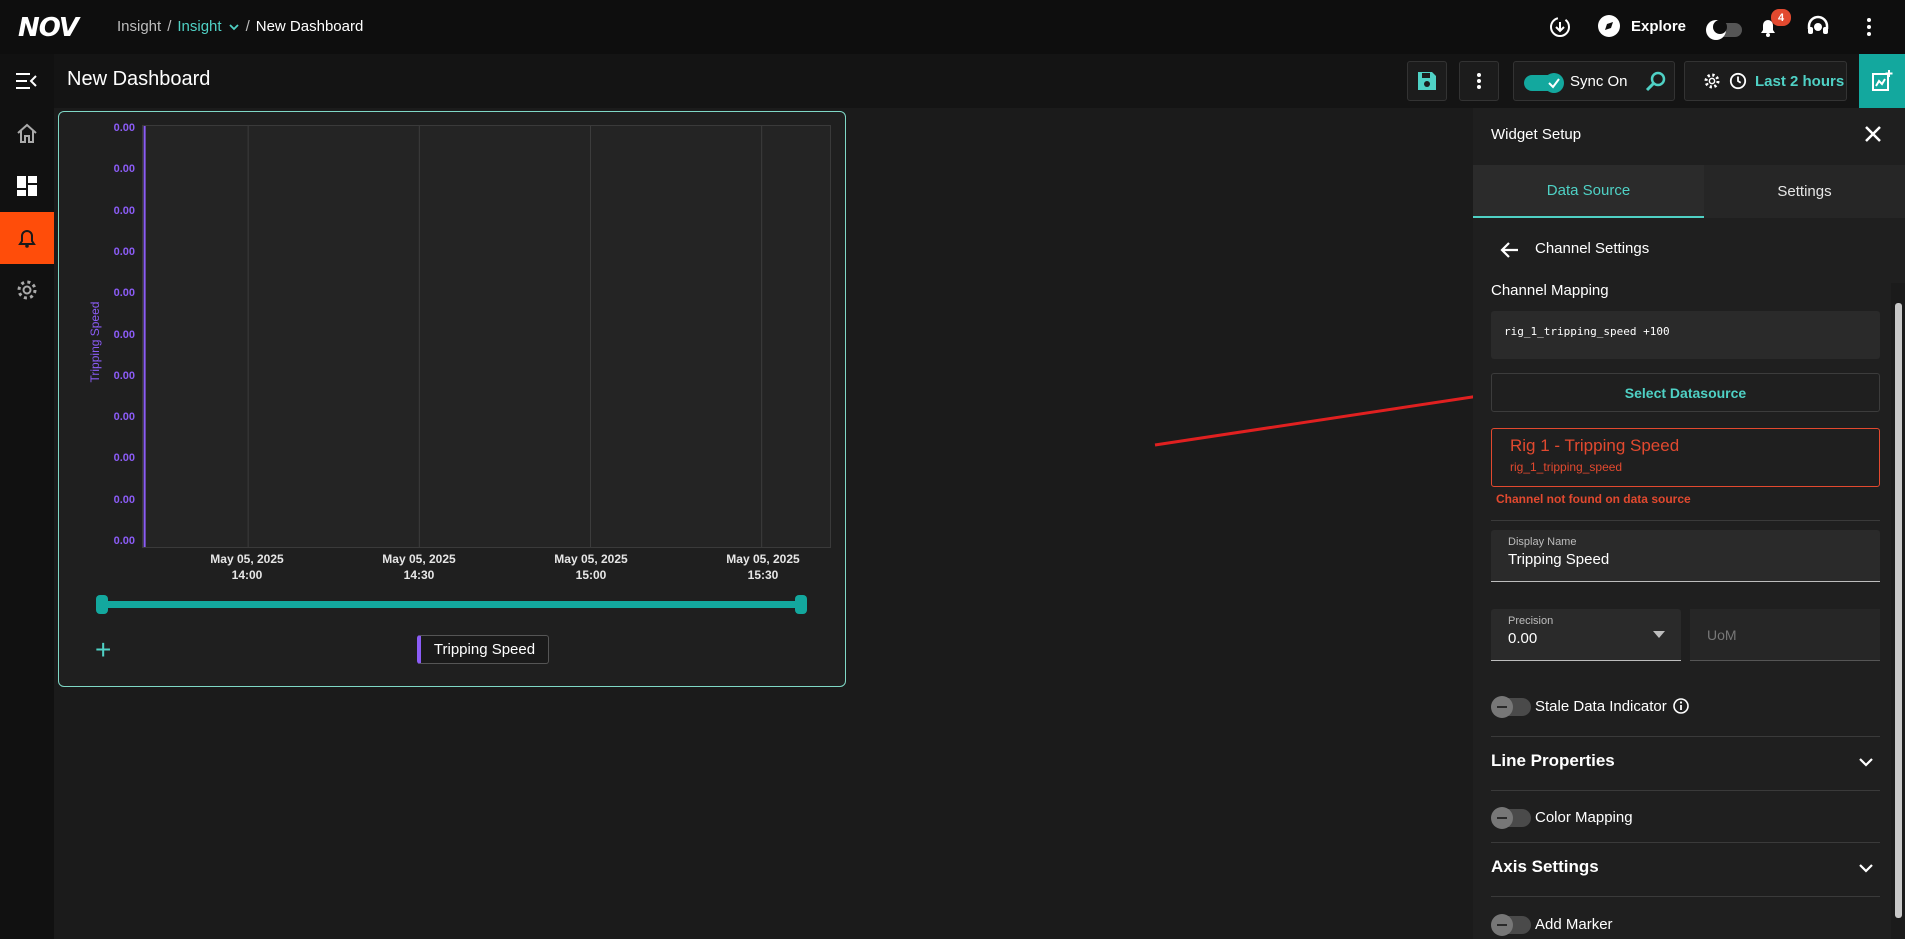 The image size is (1905, 939). I want to click on nav-settings, so click(27, 290).